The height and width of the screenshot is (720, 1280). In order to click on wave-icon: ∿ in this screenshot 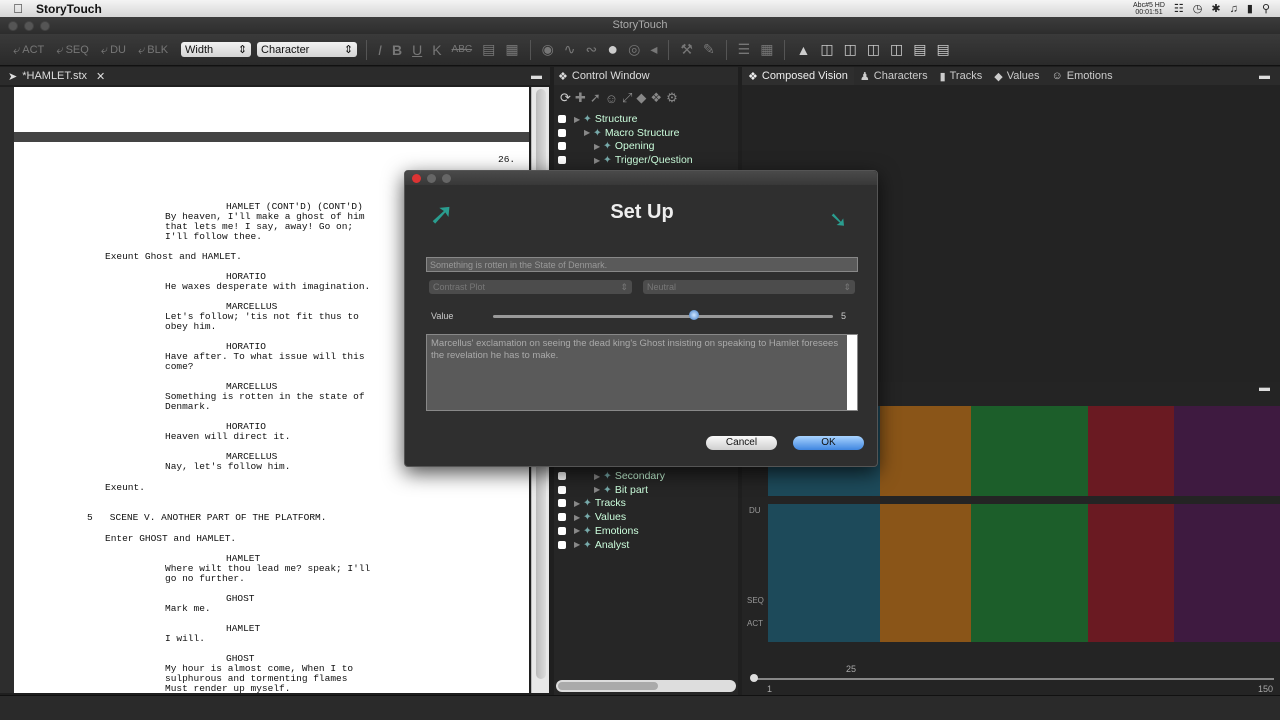, I will do `click(570, 49)`.